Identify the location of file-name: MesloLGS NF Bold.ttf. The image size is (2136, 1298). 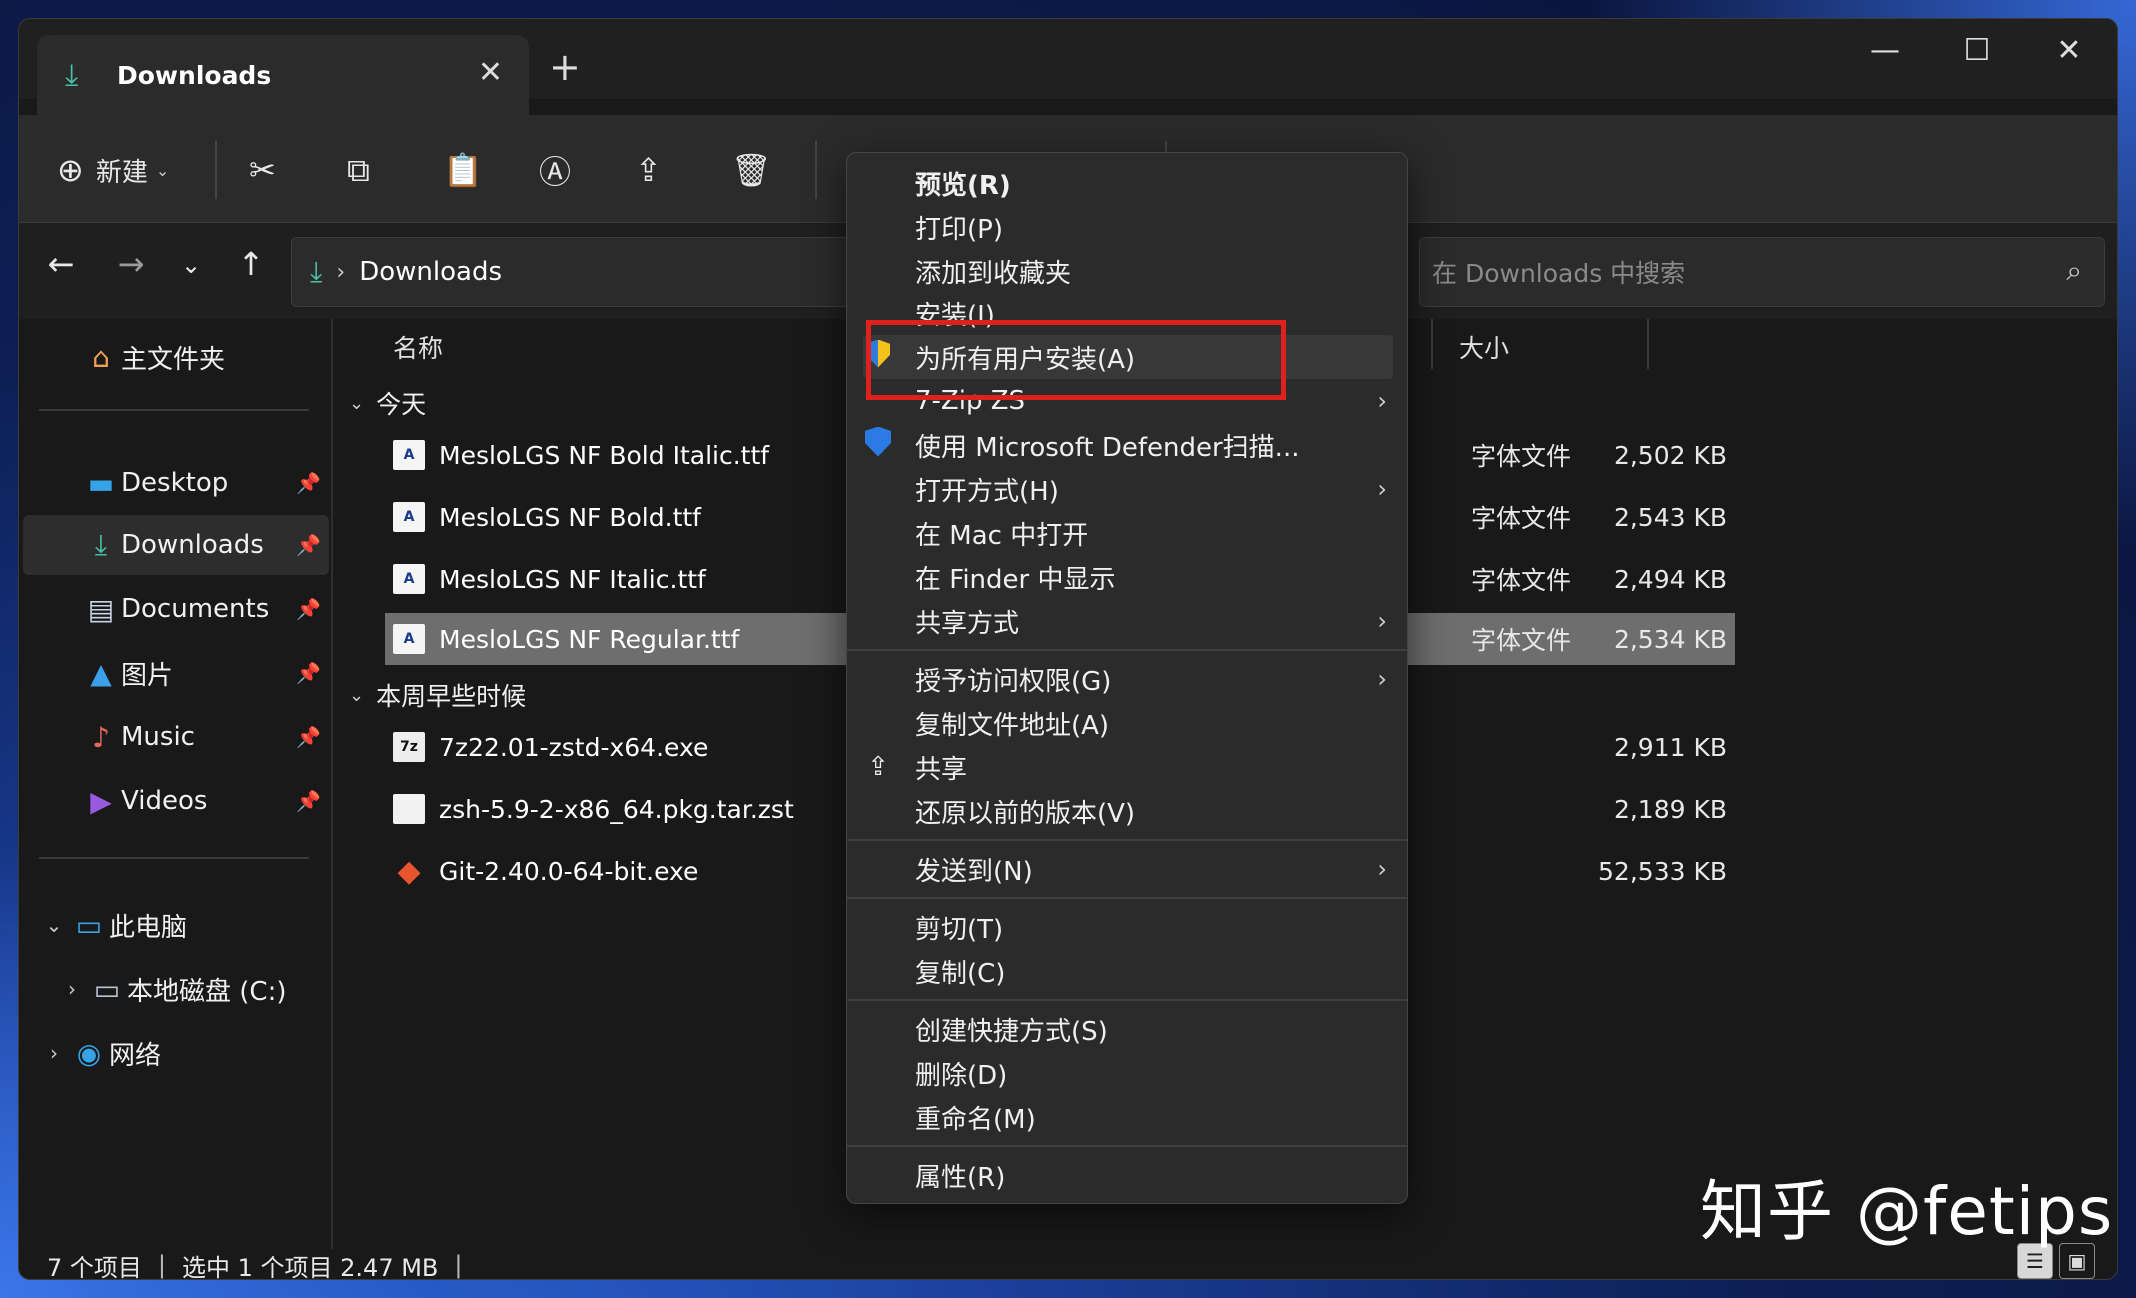
(570, 517).